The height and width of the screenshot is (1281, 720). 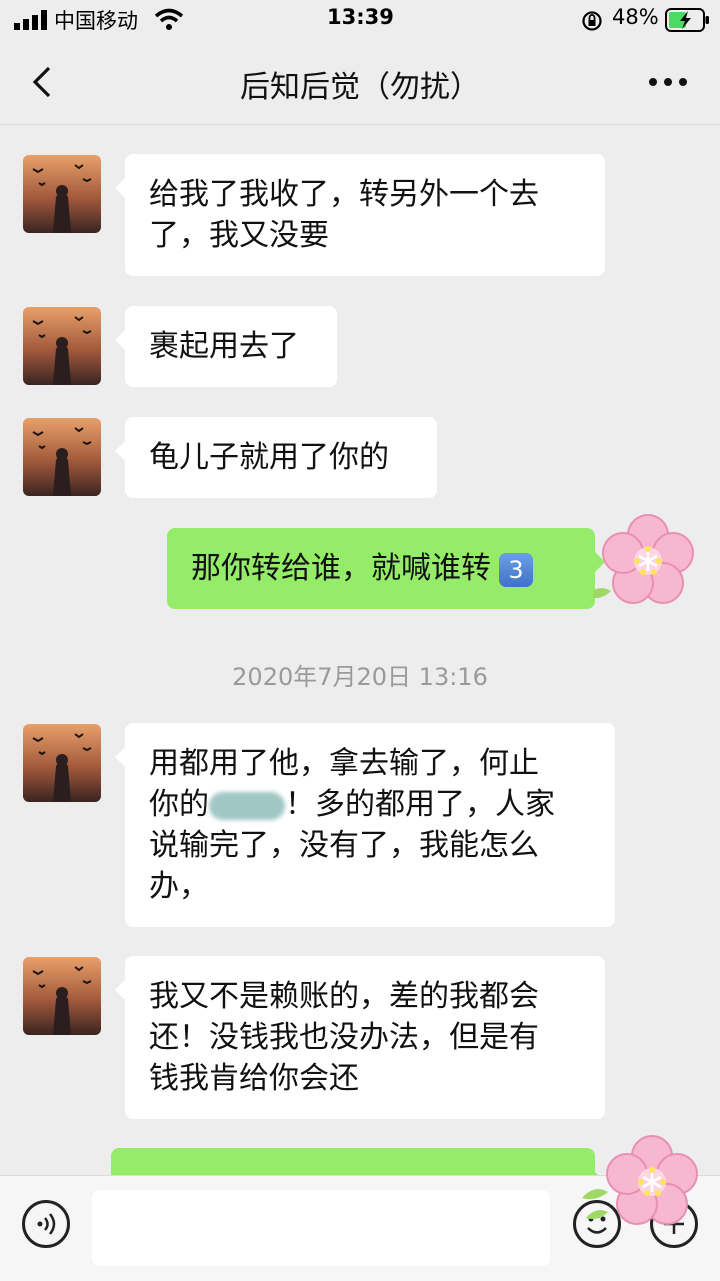 I want to click on message-text: 那你转给谁，就喊谁转, so click(x=341, y=568).